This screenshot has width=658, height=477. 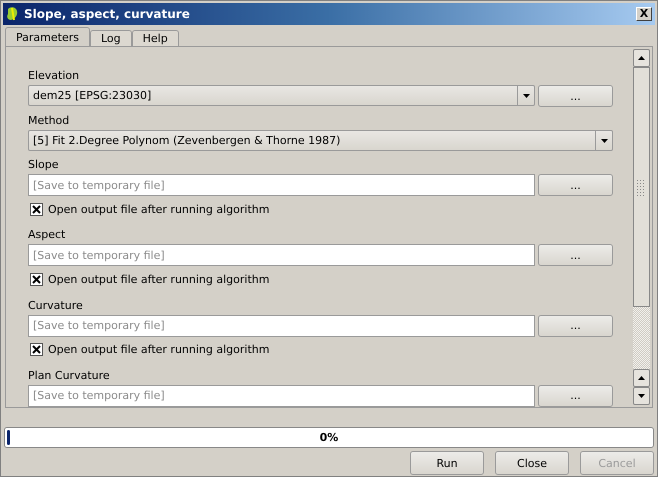 What do you see at coordinates (447, 463) in the screenshot?
I see `dialog-button: Run` at bounding box center [447, 463].